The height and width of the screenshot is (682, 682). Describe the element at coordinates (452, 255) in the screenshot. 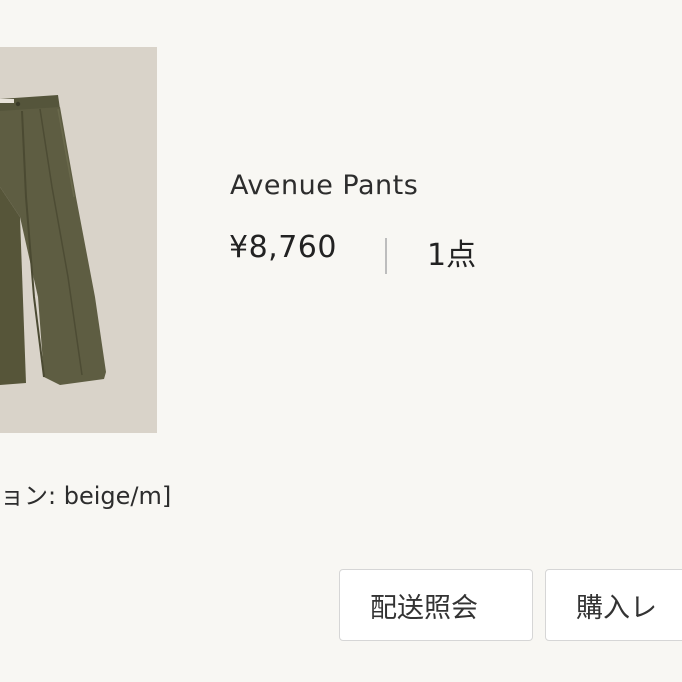

I see `product-quantity: 1点` at that location.